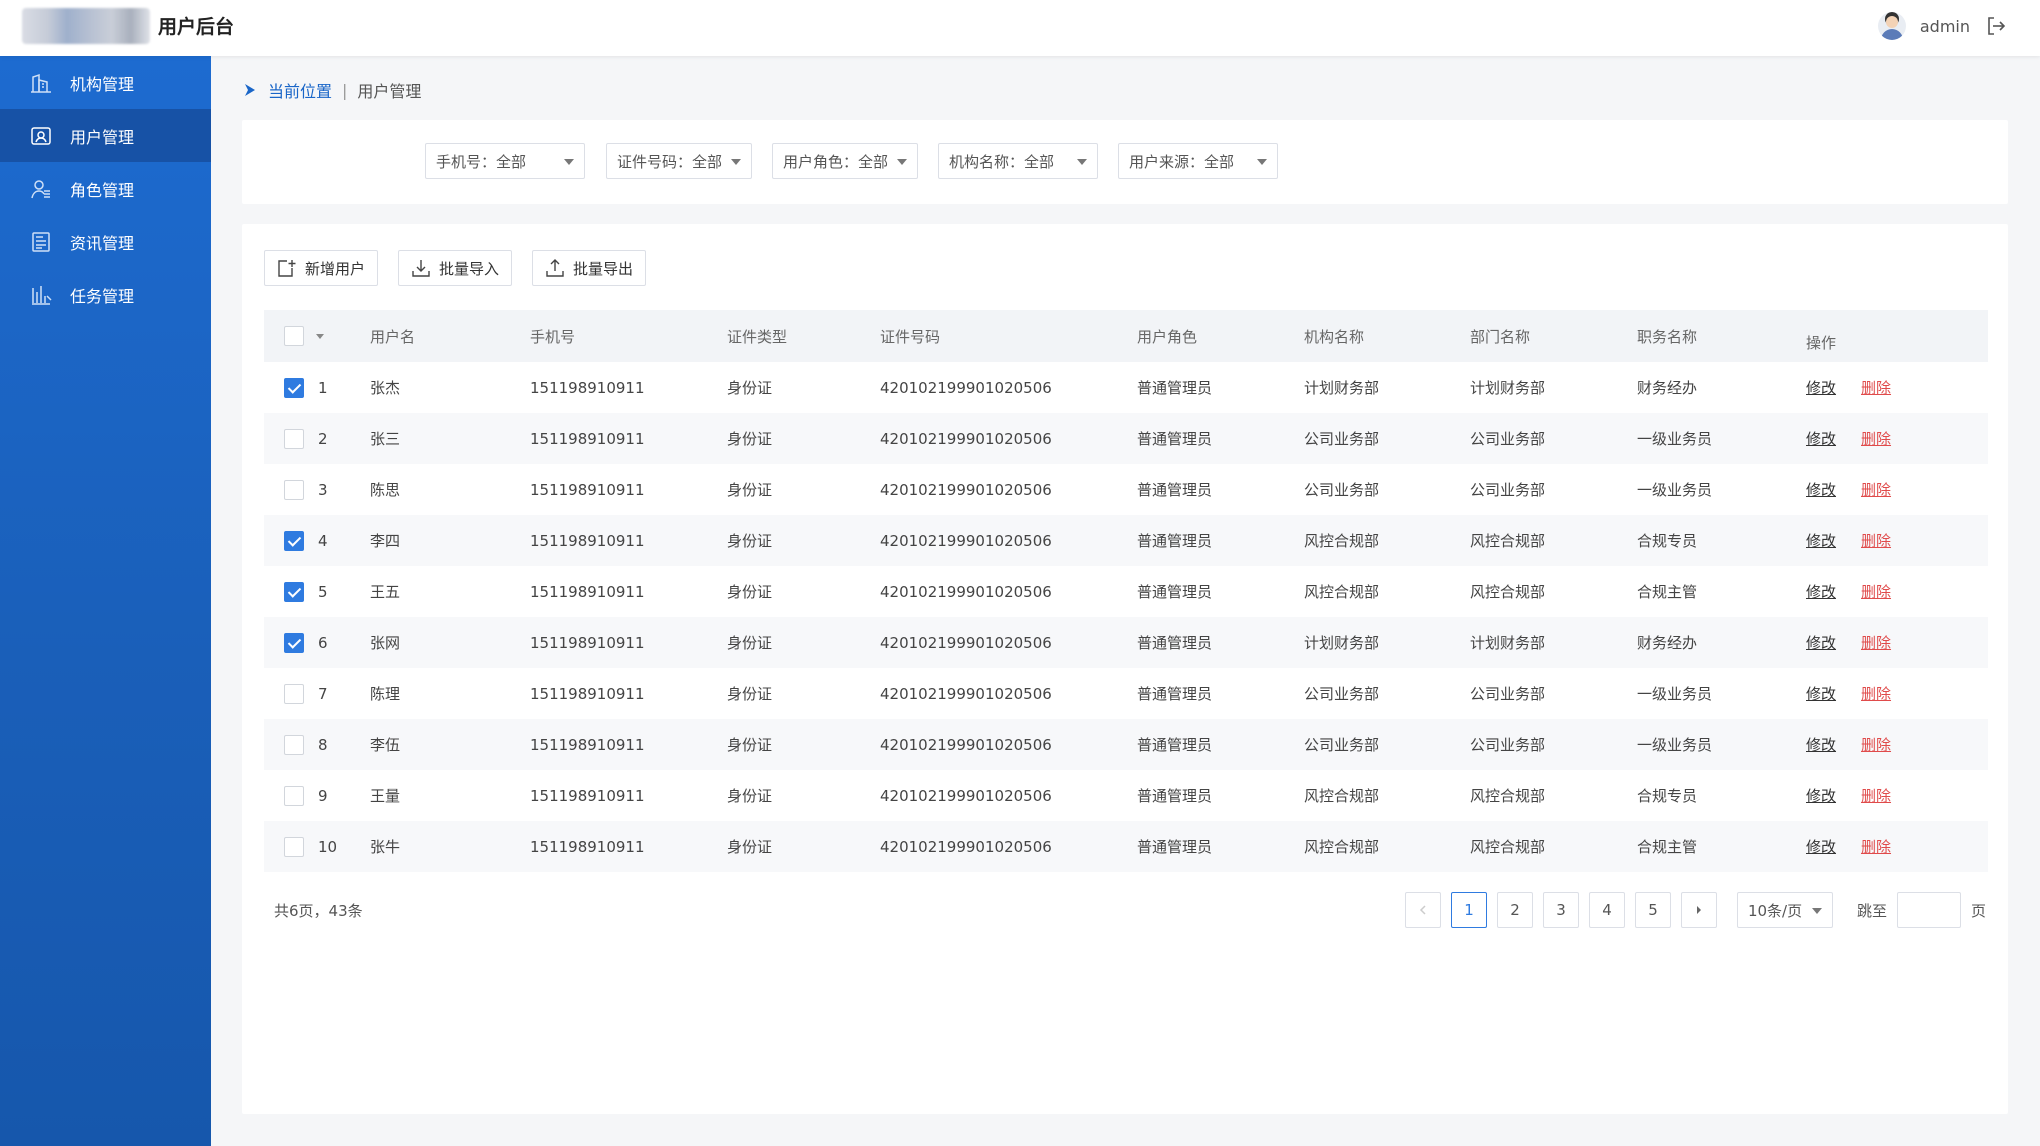 The height and width of the screenshot is (1146, 2040). I want to click on column-header-phone: 手机号, so click(553, 336).